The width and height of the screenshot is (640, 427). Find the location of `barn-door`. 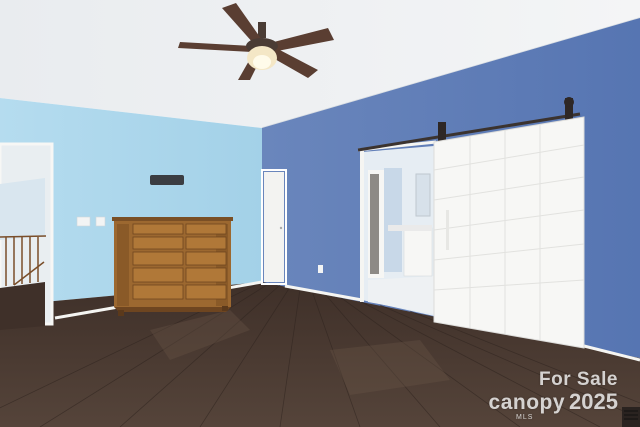

barn-door is located at coordinates (509, 232).